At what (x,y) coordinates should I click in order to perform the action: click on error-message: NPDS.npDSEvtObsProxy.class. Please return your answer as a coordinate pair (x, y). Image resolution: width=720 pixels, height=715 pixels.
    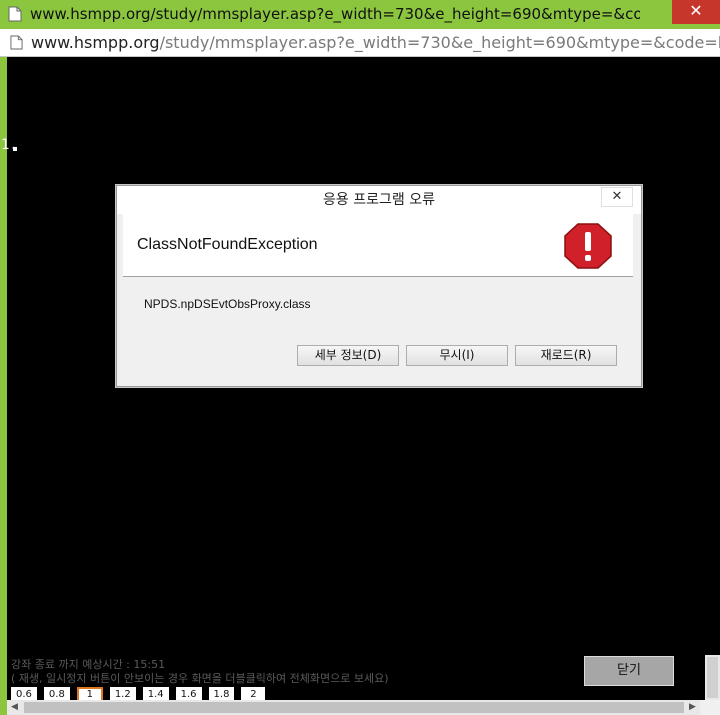
    Looking at the image, I should click on (227, 304).